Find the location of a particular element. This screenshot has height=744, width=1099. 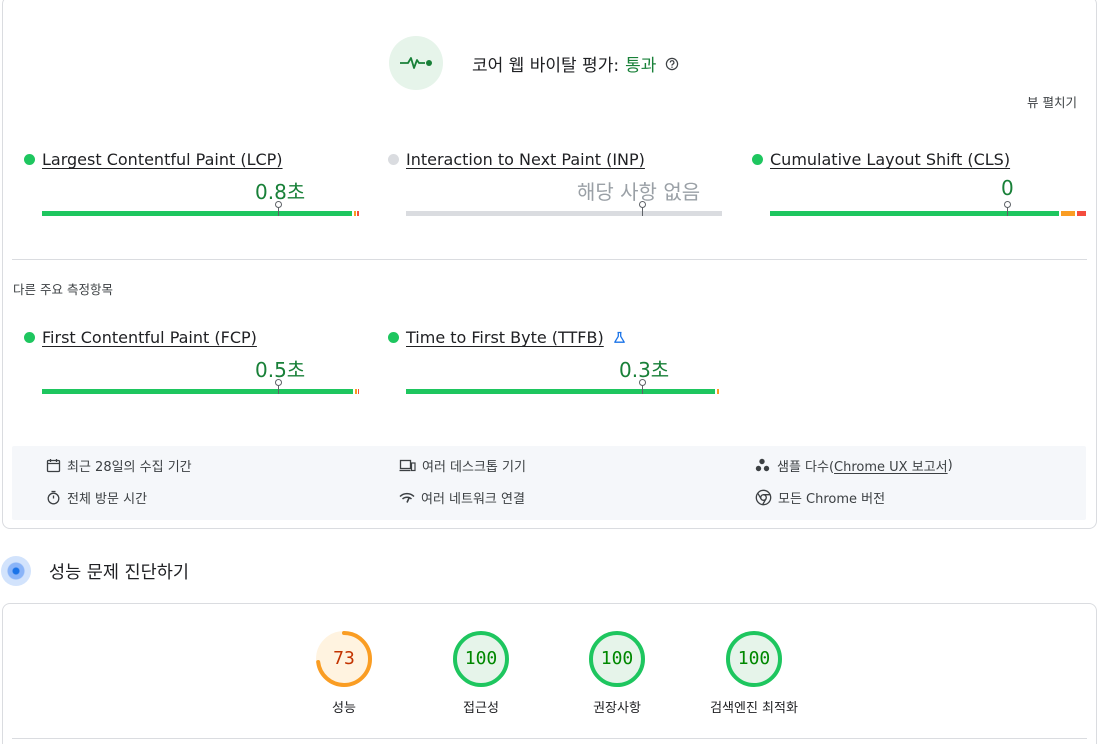

flask-icon is located at coordinates (619, 337).